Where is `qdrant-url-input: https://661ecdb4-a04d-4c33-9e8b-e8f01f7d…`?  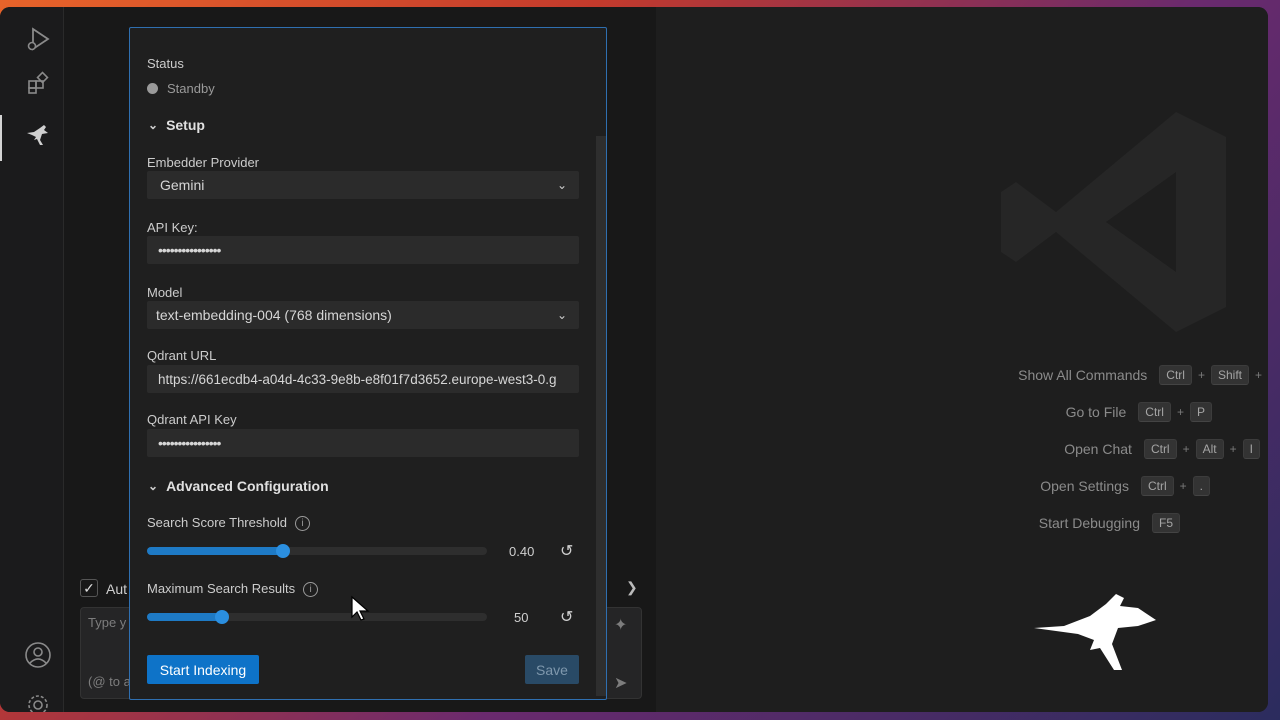
qdrant-url-input: https://661ecdb4-a04d-4c33-9e8b-e8f01f7d… is located at coordinates (363, 379).